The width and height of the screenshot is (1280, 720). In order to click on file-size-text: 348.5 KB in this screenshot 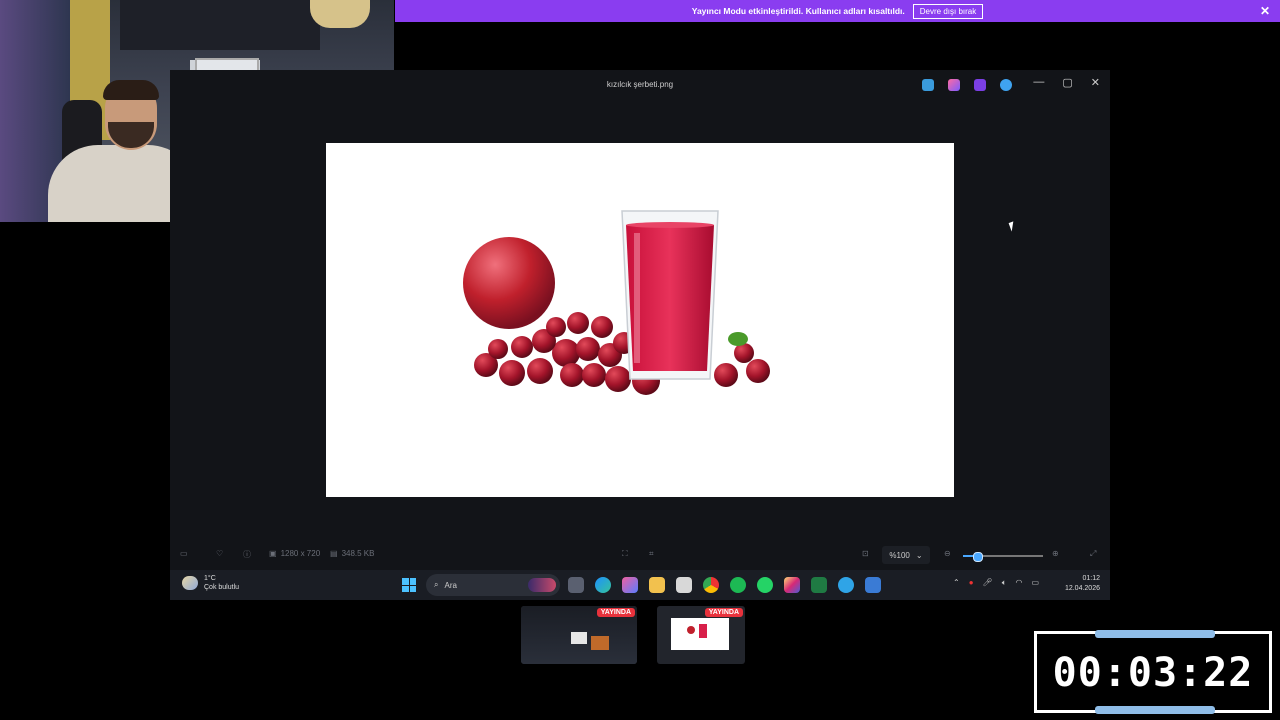, I will do `click(358, 553)`.